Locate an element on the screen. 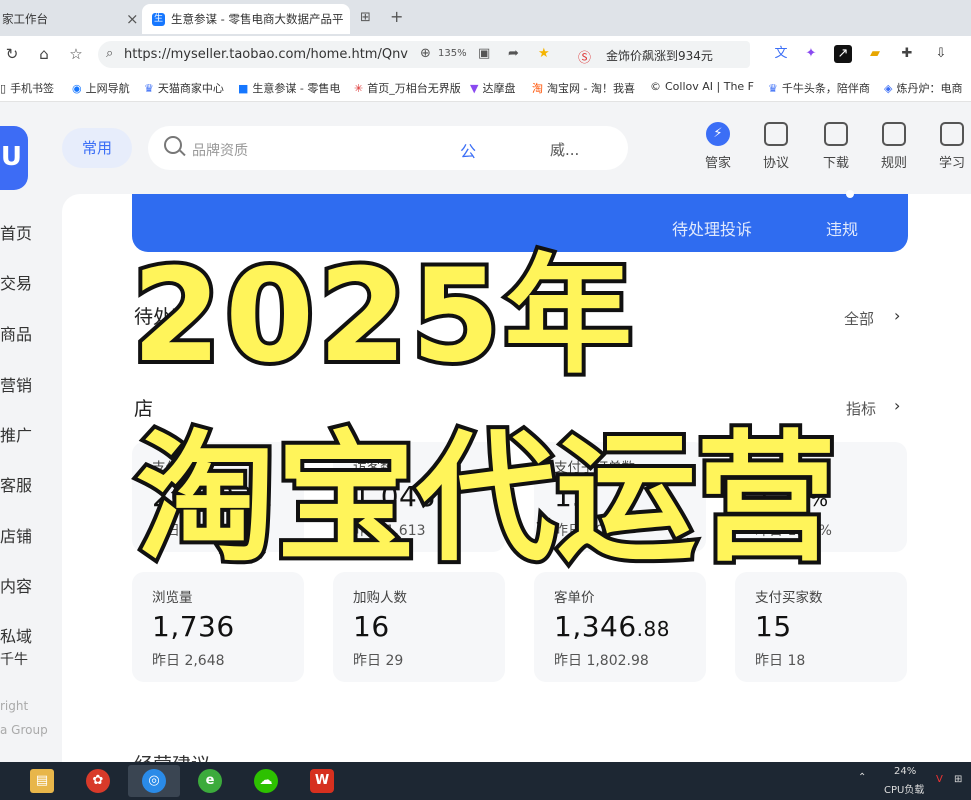 This screenshot has height=800, width=971. sidebar-item-promotion: 推广 is located at coordinates (16, 434).